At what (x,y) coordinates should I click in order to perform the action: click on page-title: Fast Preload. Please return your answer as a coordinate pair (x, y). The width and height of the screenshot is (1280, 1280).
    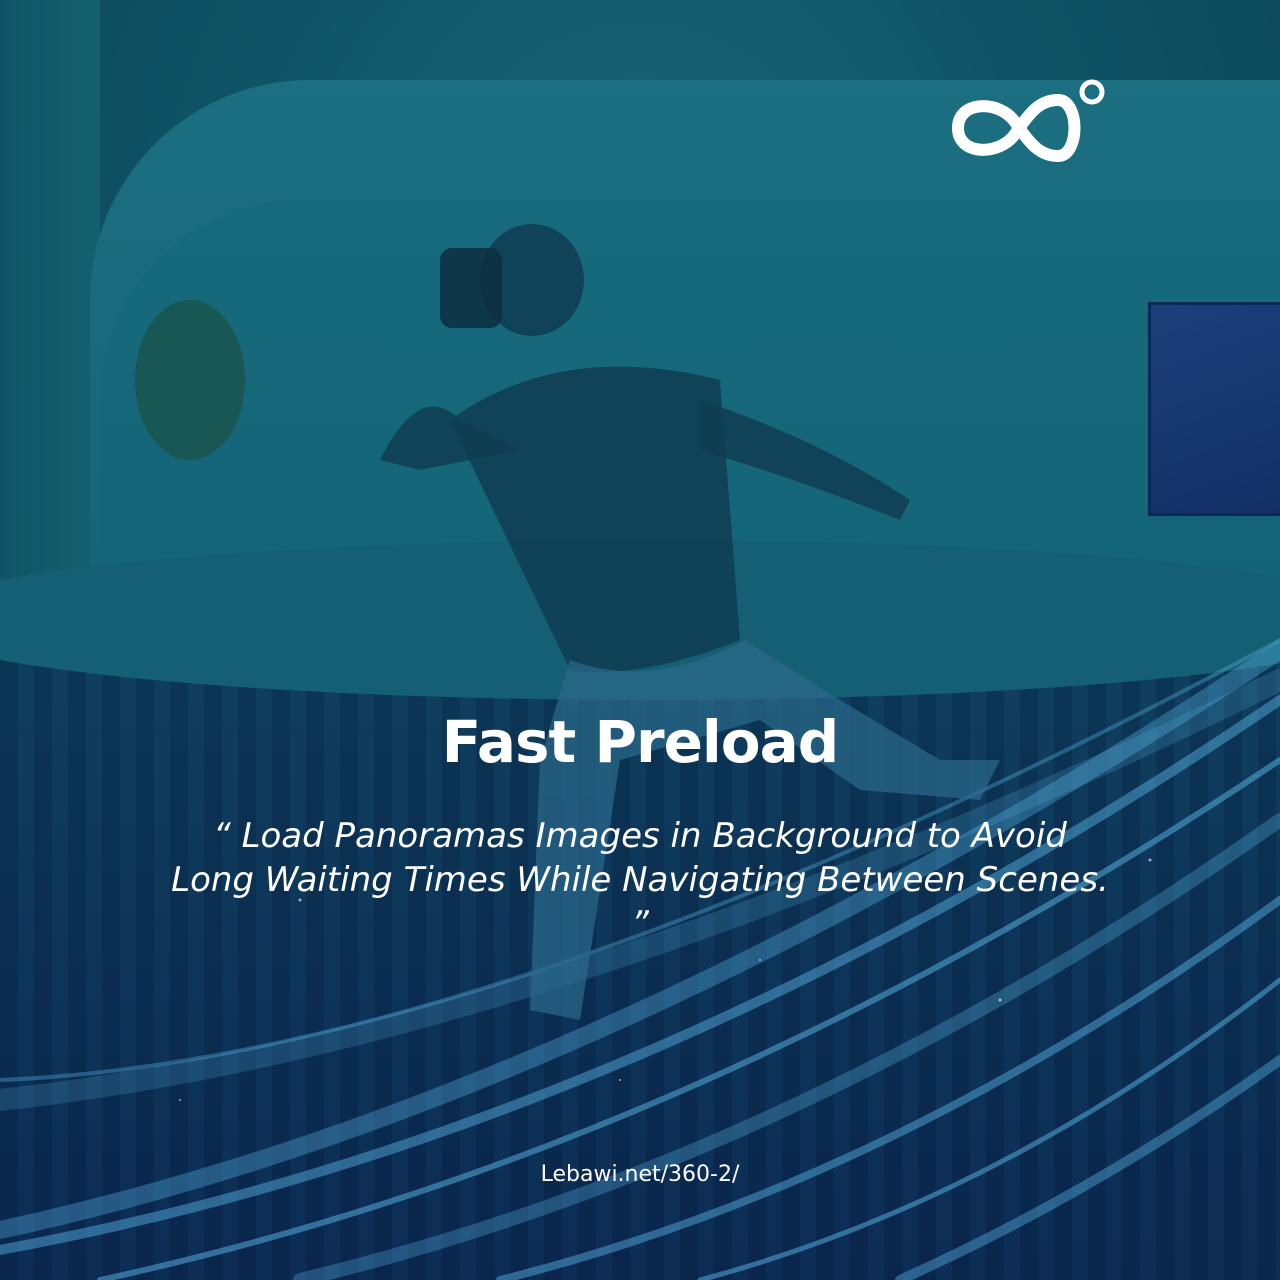
    Looking at the image, I should click on (640, 742).